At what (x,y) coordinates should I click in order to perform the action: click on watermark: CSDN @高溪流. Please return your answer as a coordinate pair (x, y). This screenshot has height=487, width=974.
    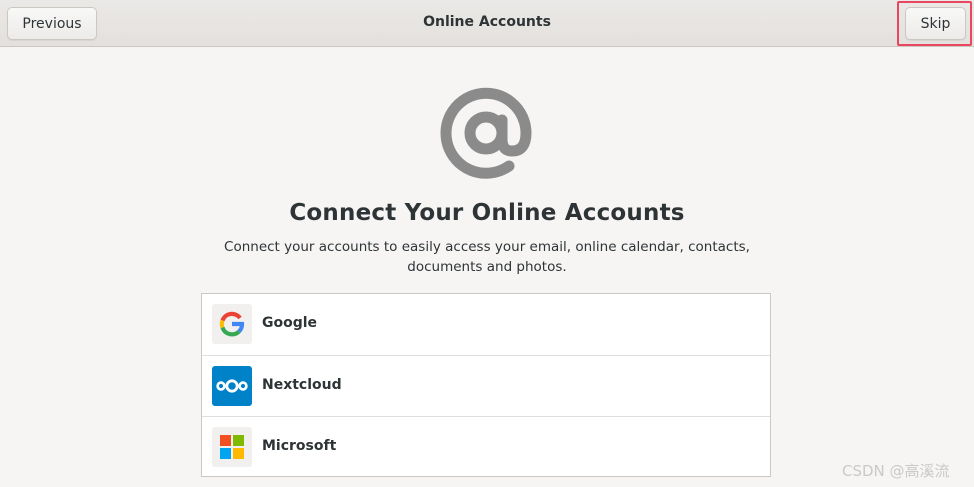
    Looking at the image, I should click on (896, 471).